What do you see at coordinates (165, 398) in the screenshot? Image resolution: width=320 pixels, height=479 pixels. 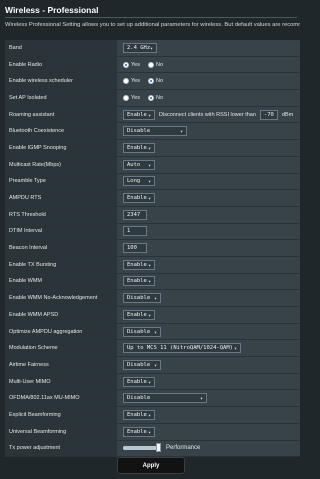 I see `ofdma-802-11ax-mu-mimo-select: Disable ▾` at bounding box center [165, 398].